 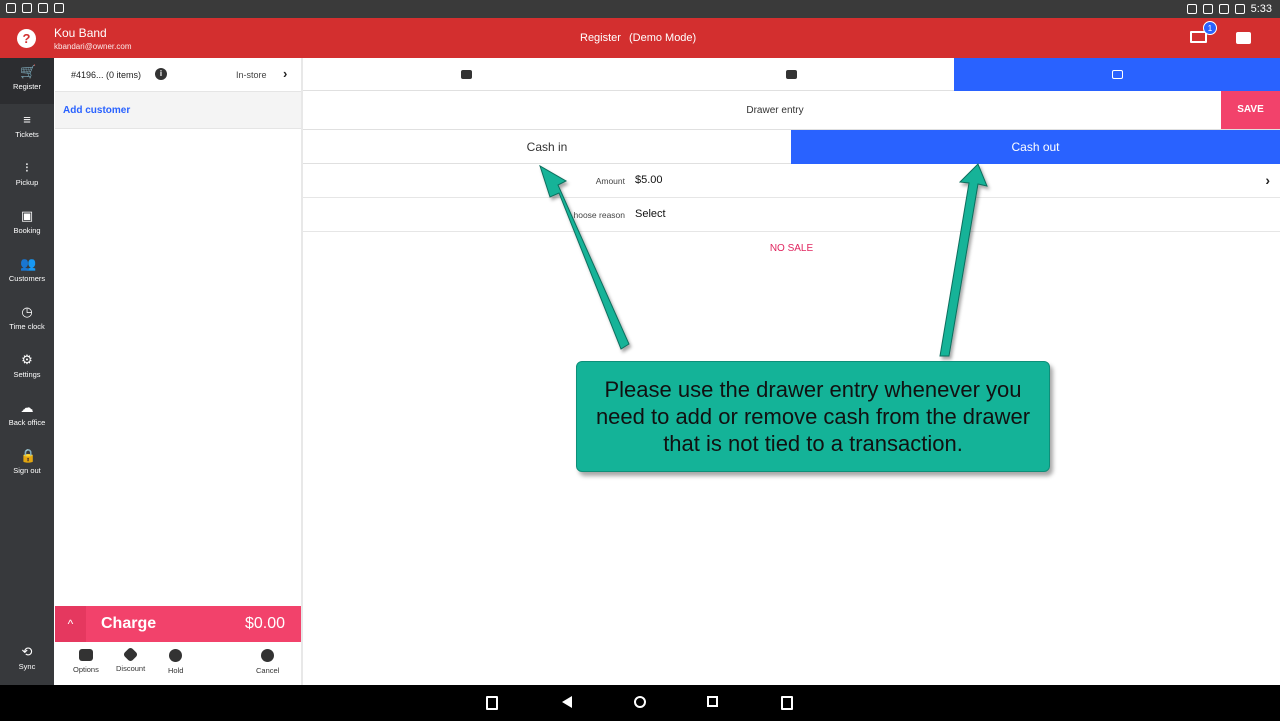 What do you see at coordinates (28, 263) in the screenshot?
I see `people-icon: 👥` at bounding box center [28, 263].